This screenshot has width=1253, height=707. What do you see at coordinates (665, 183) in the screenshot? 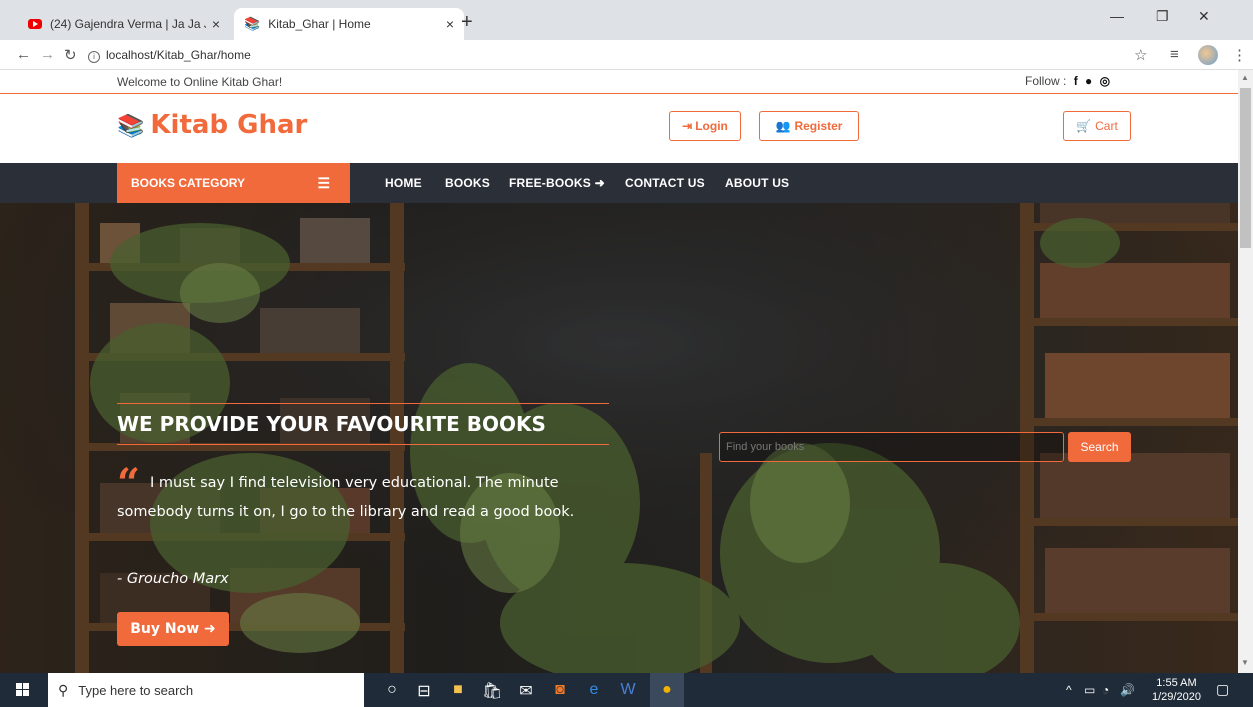
I see `nav-contact-us: CONTACT US` at bounding box center [665, 183].